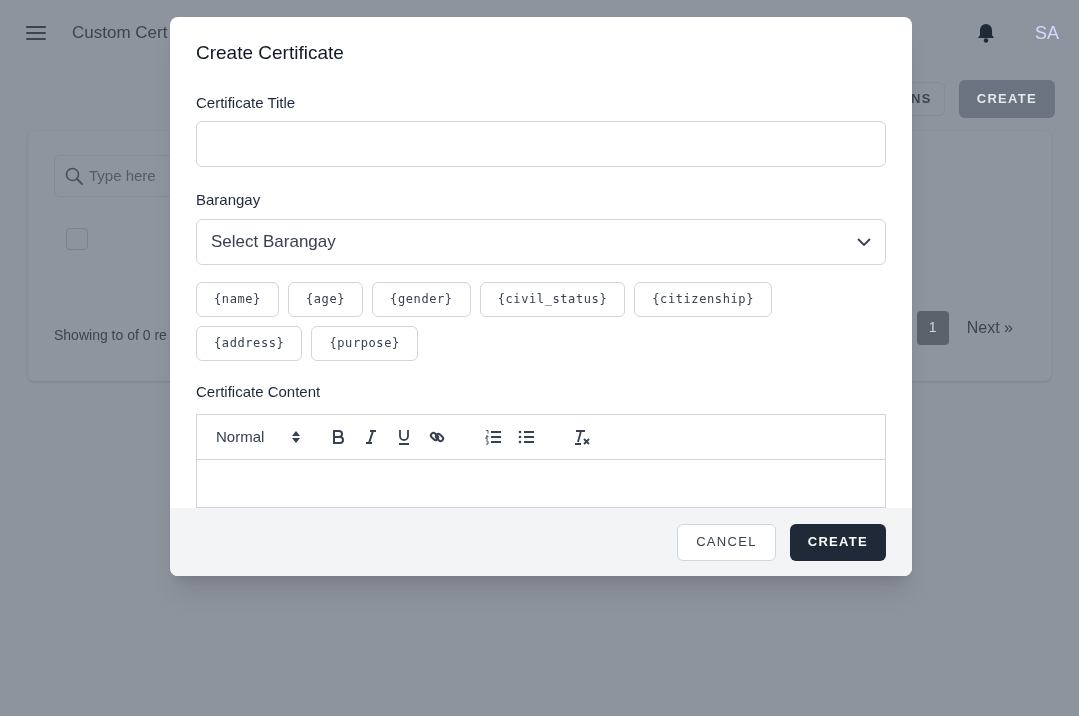 The width and height of the screenshot is (1079, 716). What do you see at coordinates (703, 299) in the screenshot?
I see `placeholder-chip: {citizenship}` at bounding box center [703, 299].